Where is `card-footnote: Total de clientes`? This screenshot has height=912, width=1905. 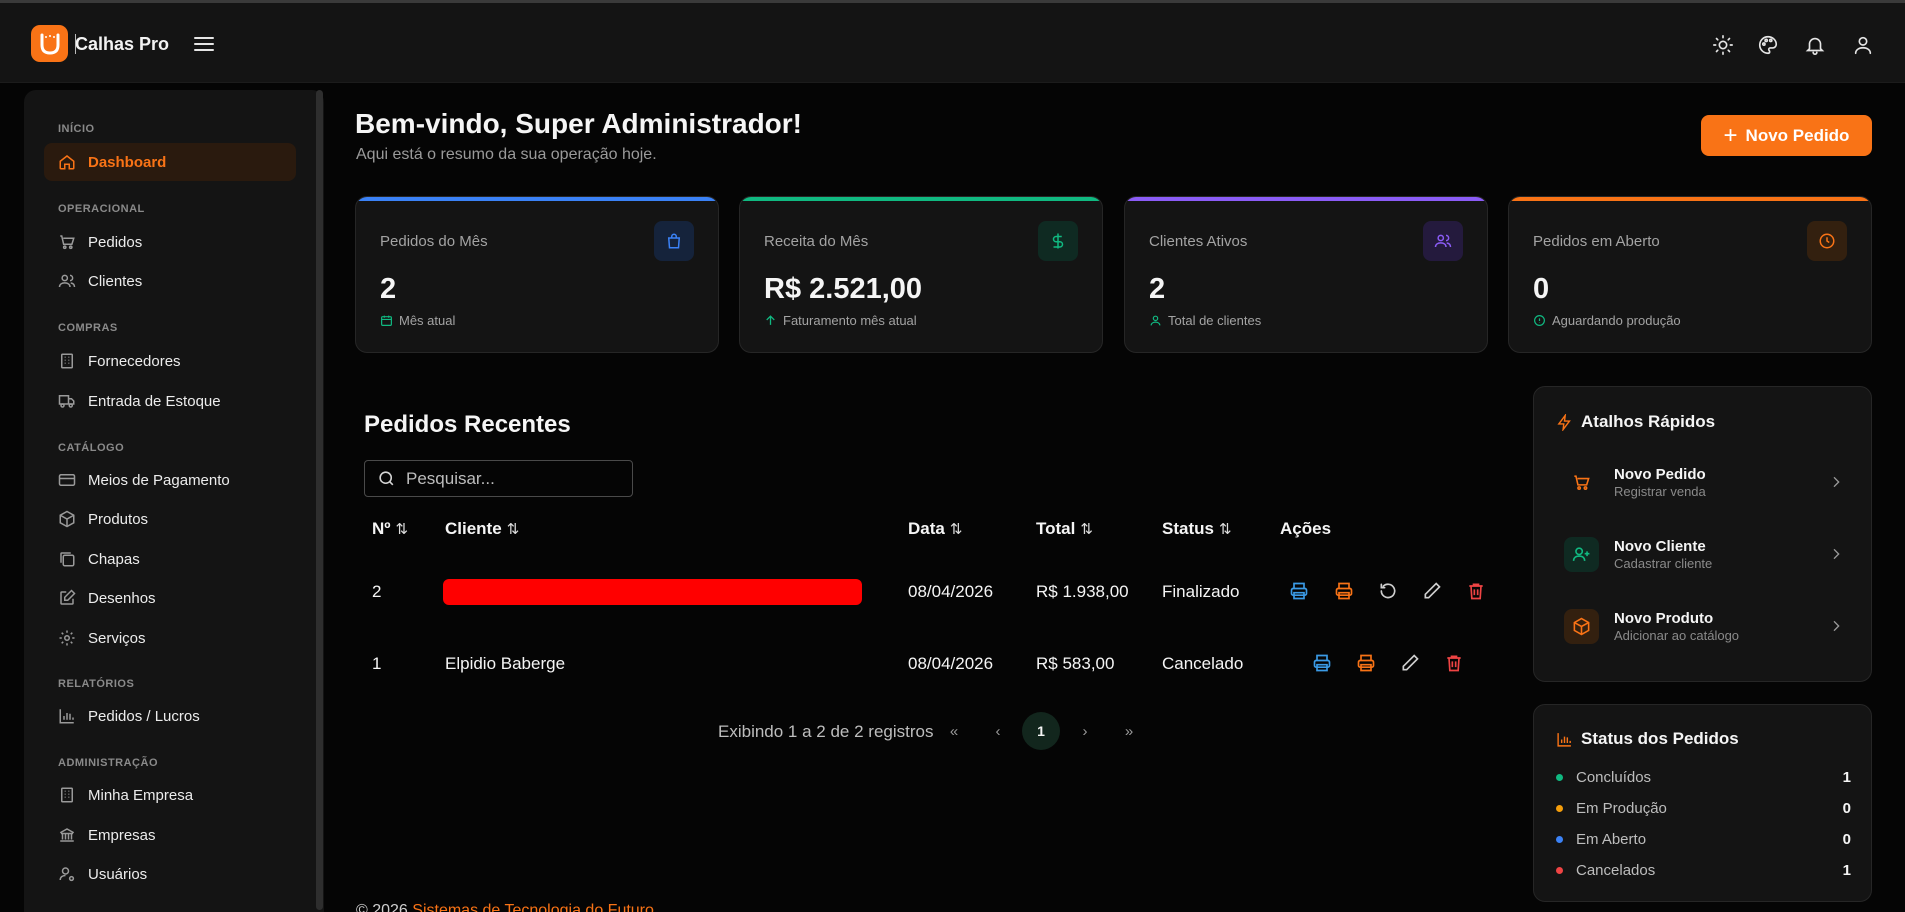
card-footnote: Total de clientes is located at coordinates (1205, 320).